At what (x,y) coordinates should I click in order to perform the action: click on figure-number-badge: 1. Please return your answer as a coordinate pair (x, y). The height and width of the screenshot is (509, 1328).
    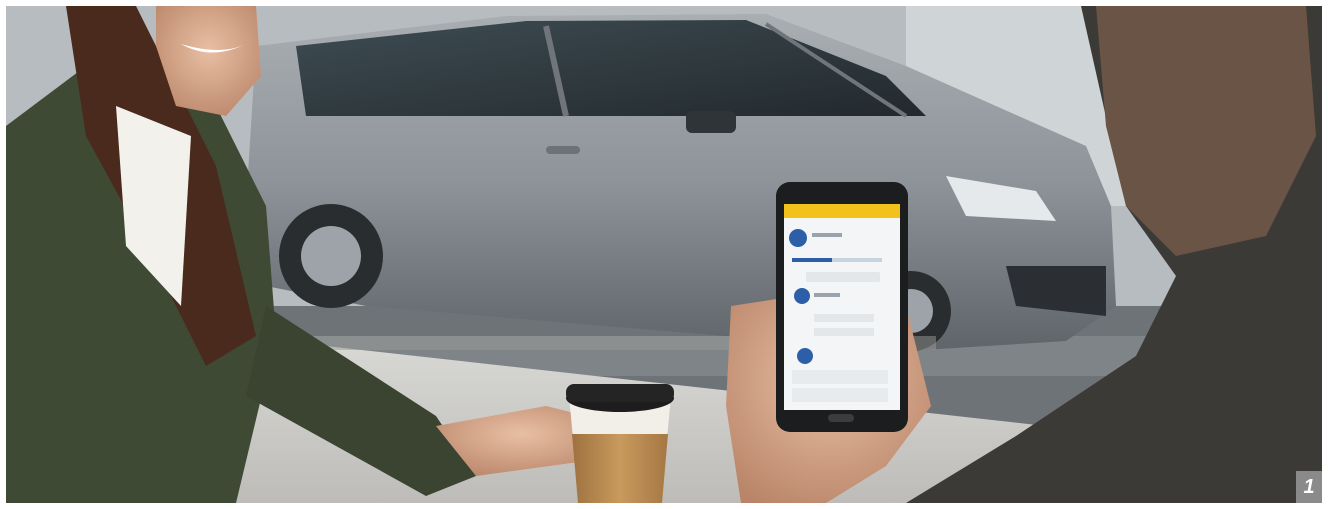
    Looking at the image, I should click on (1309, 487).